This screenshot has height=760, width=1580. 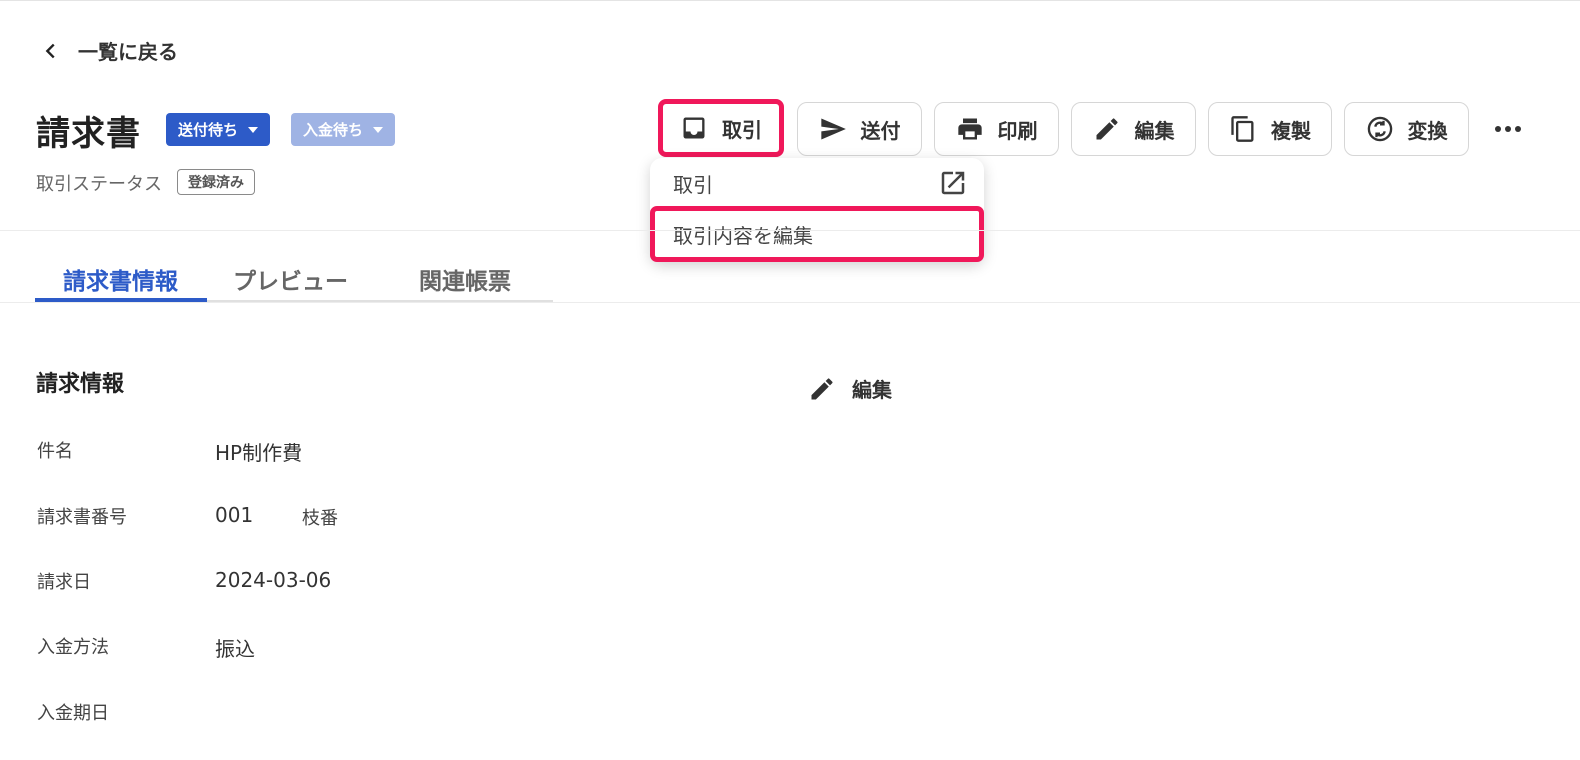 I want to click on field-value-subject: HP制作費, so click(x=259, y=453).